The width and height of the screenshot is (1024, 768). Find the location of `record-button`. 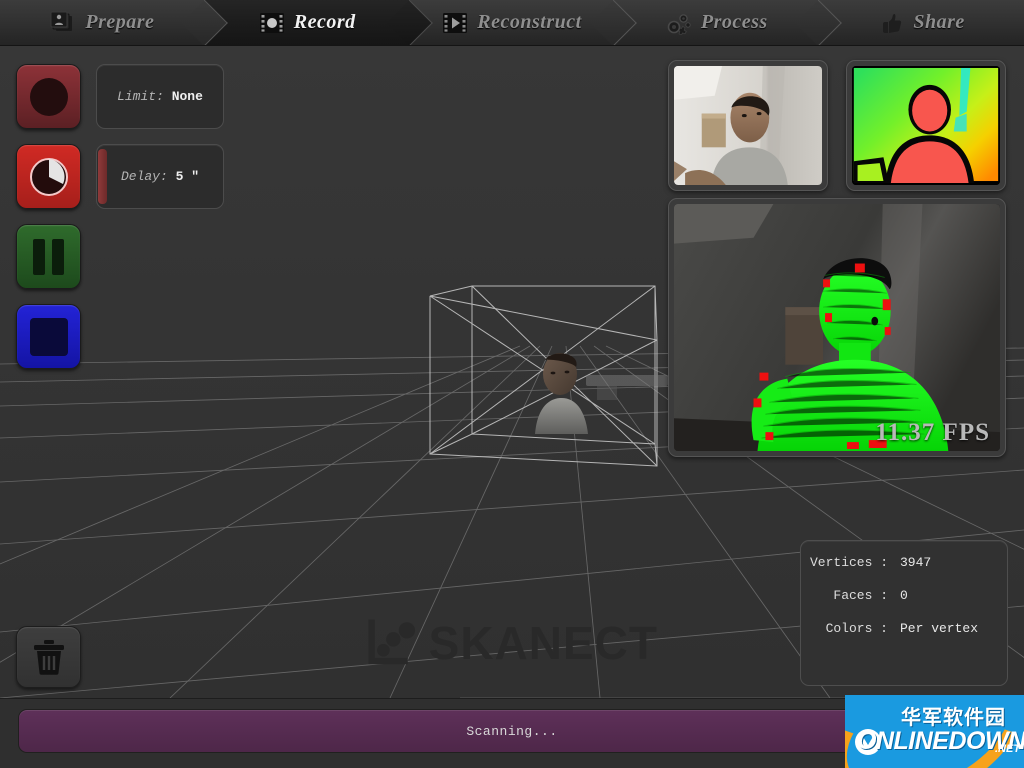

record-button is located at coordinates (48, 96).